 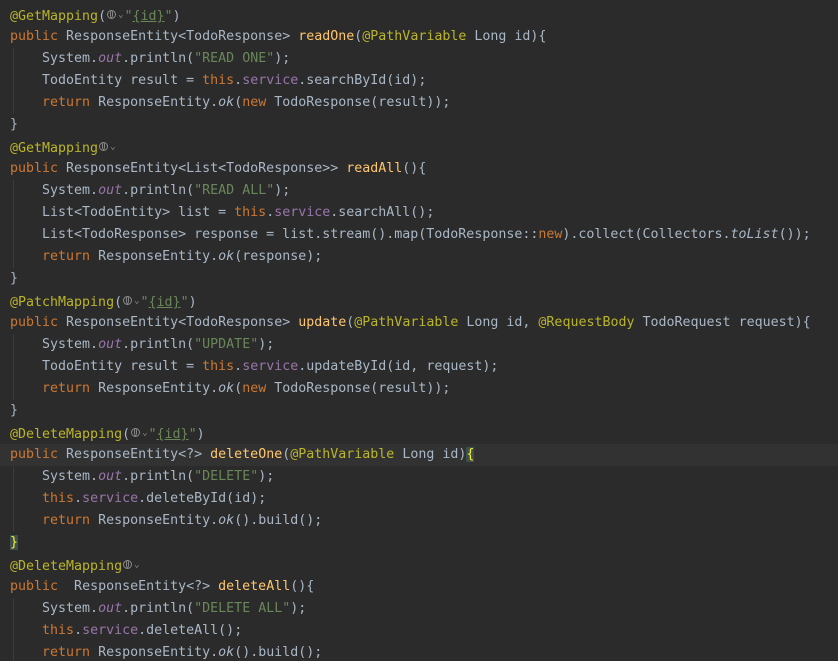 What do you see at coordinates (62, 302) in the screenshot?
I see `annotation: @PatchMapping` at bounding box center [62, 302].